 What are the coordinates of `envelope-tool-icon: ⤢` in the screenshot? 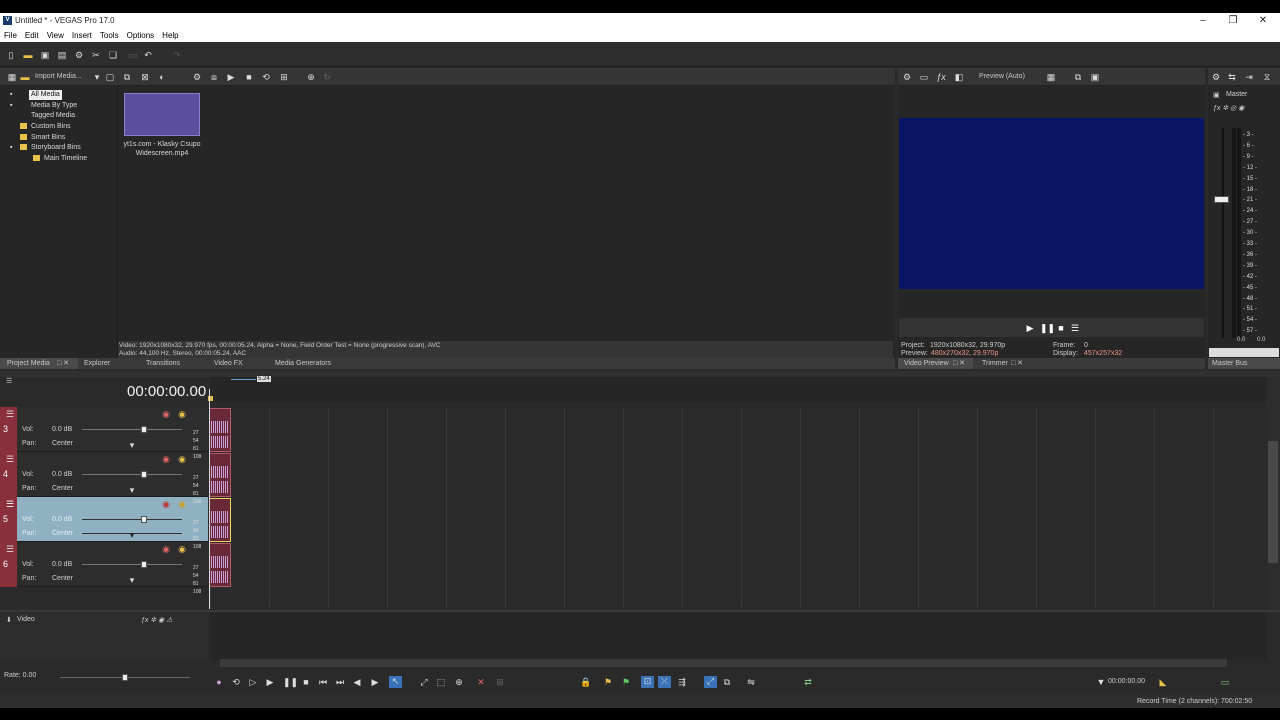 It's located at (424, 682).